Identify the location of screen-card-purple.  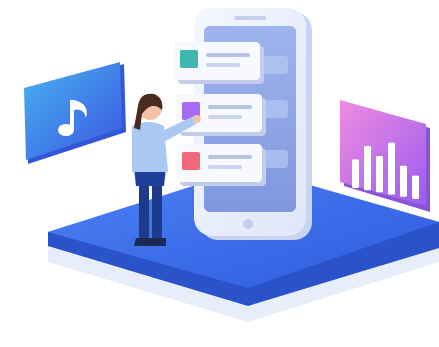
(221, 115).